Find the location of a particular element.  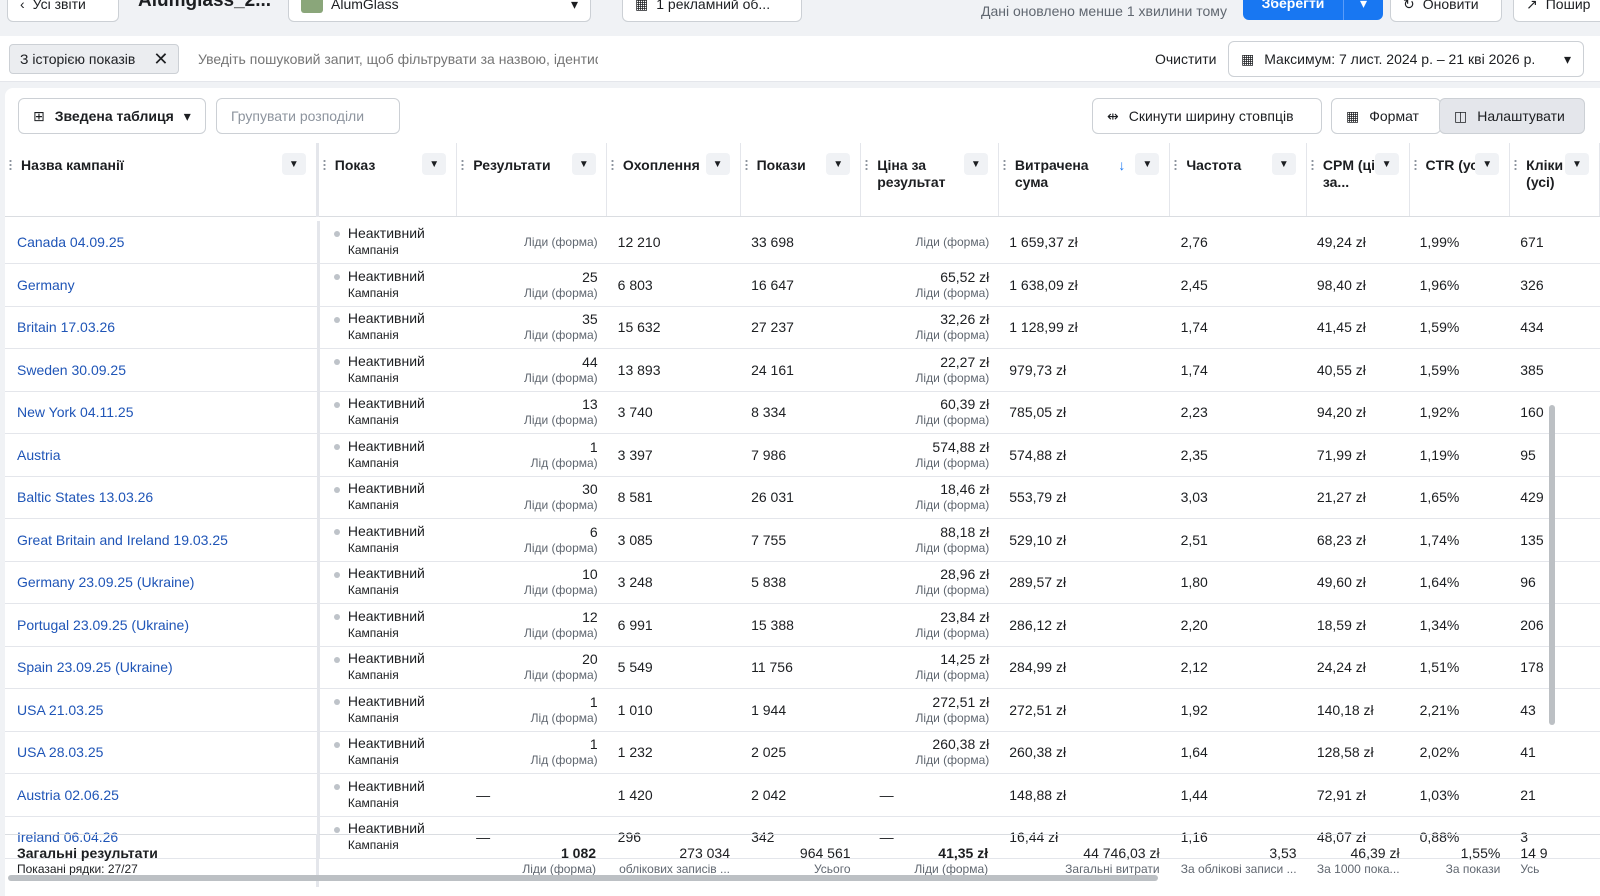

clicks-cell: 160 is located at coordinates (1555, 412).